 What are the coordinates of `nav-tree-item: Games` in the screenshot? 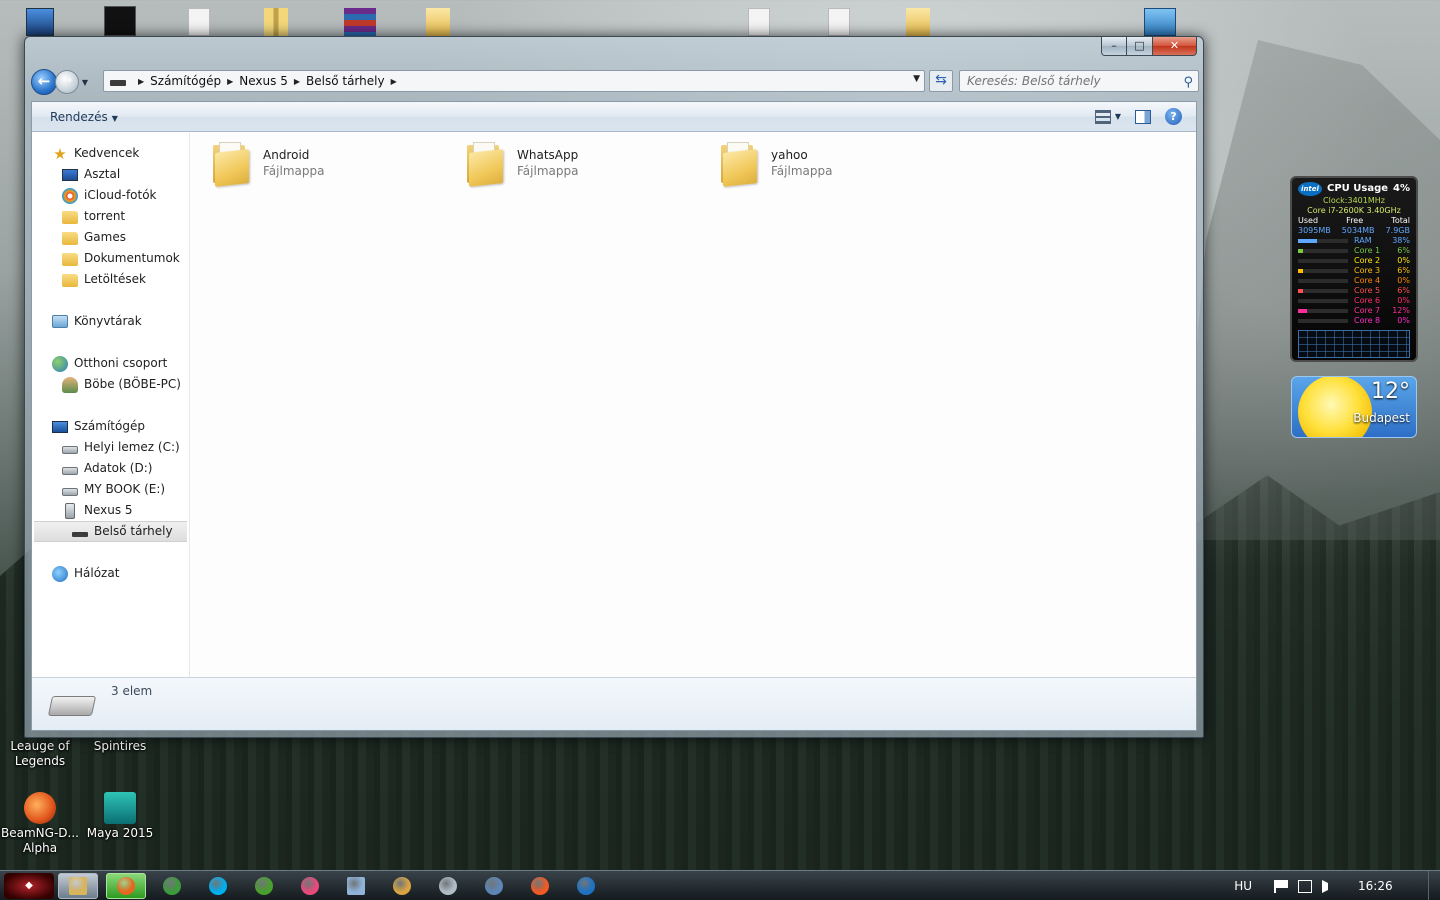 It's located at (79, 237).